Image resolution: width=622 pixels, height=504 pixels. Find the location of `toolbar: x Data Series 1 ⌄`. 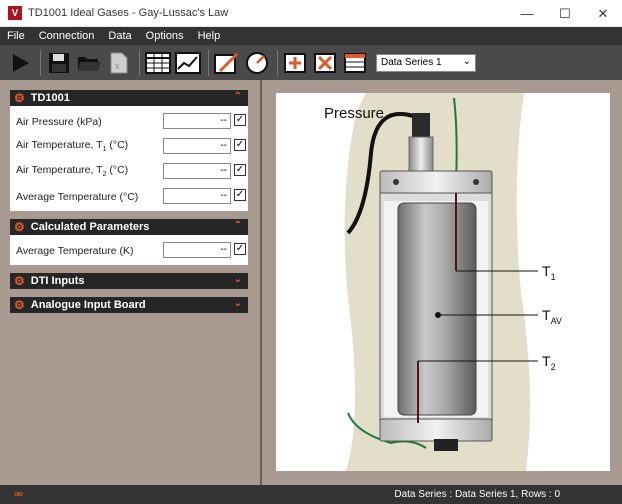

toolbar: x Data Series 1 ⌄ is located at coordinates (311, 62).